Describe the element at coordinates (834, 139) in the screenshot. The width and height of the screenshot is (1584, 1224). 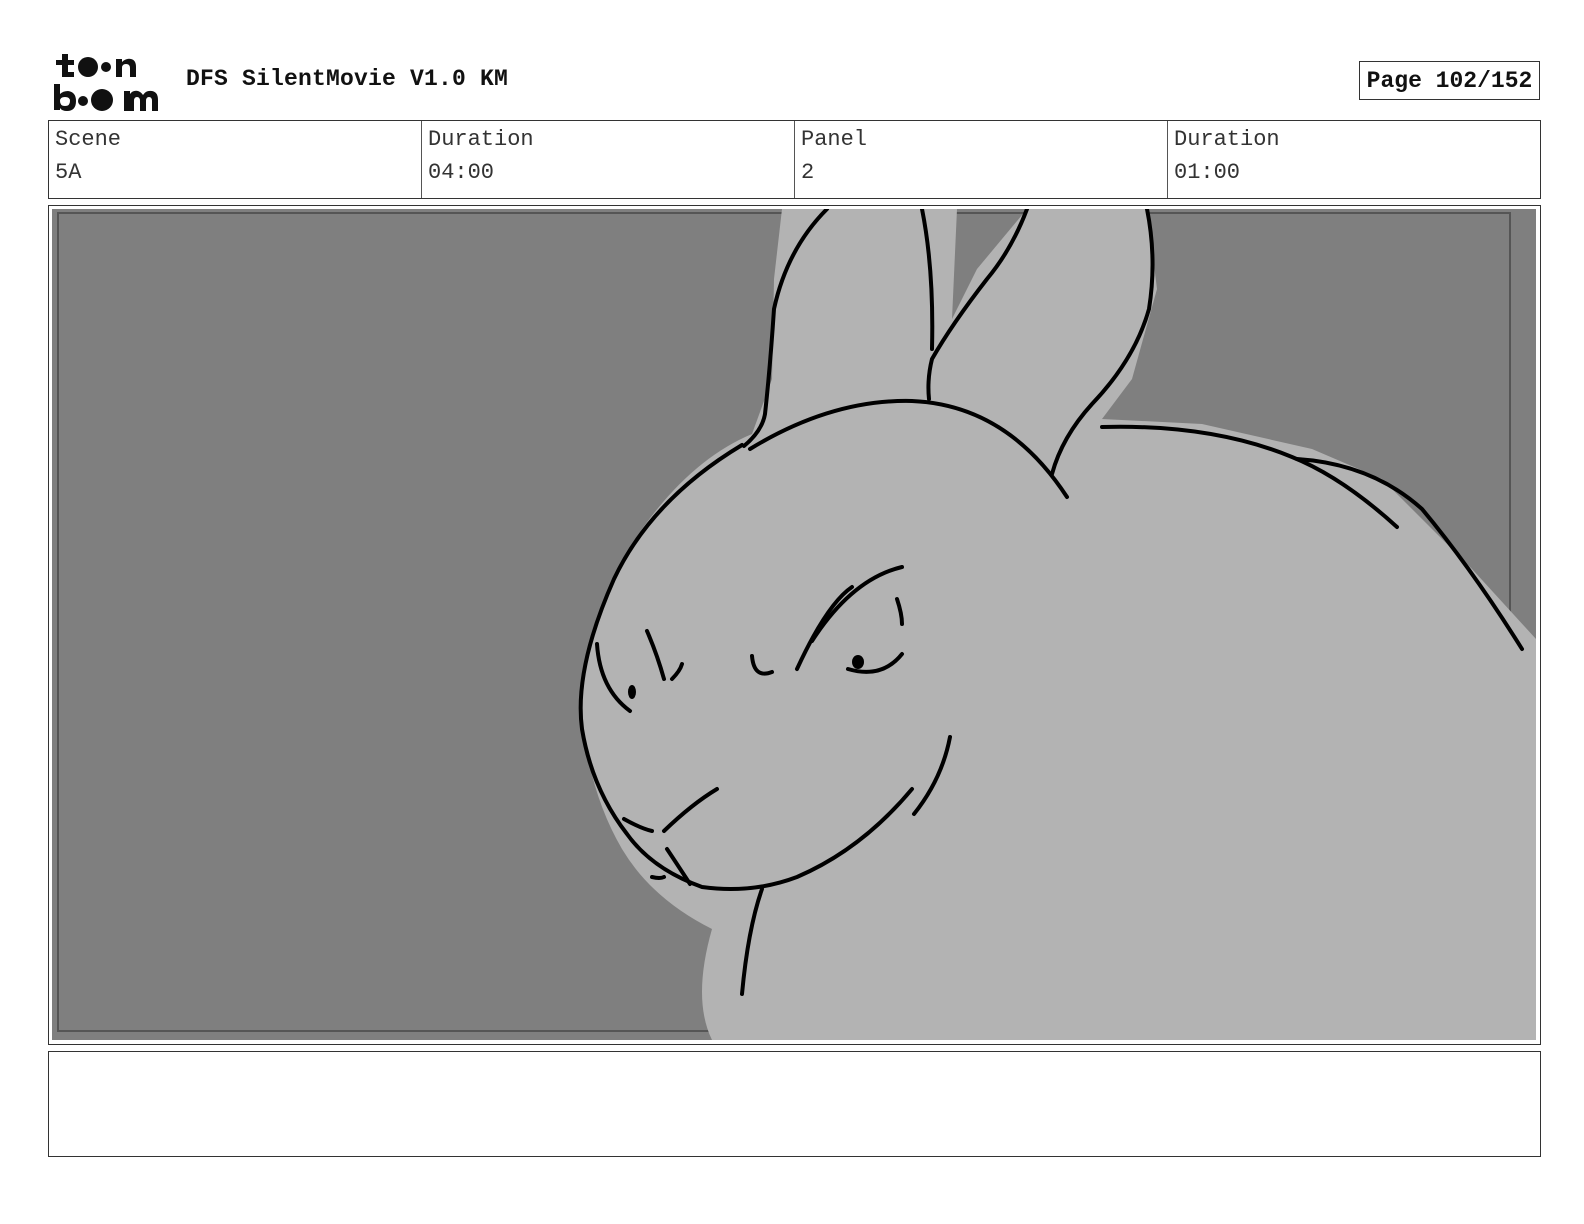
I see `panel-label: Panel` at that location.